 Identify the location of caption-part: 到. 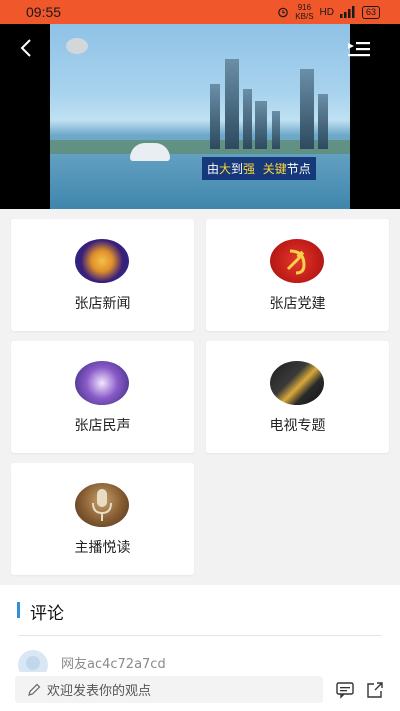
(237, 169).